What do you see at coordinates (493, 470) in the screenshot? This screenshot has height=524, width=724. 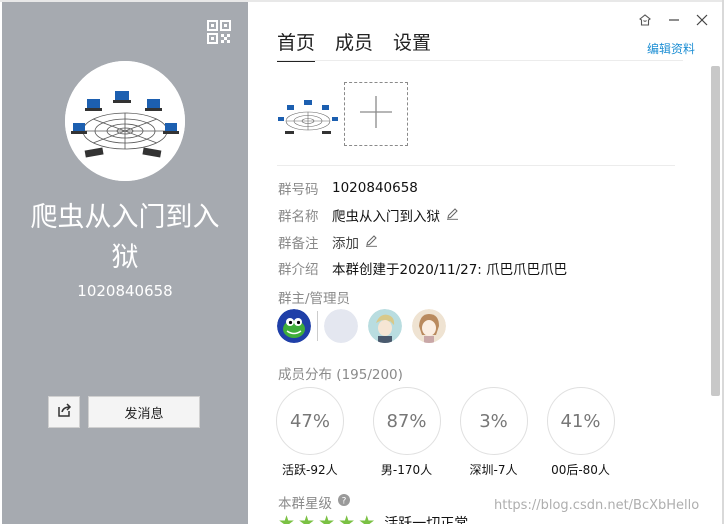 I see `stat-region-label: 深圳-7人` at bounding box center [493, 470].